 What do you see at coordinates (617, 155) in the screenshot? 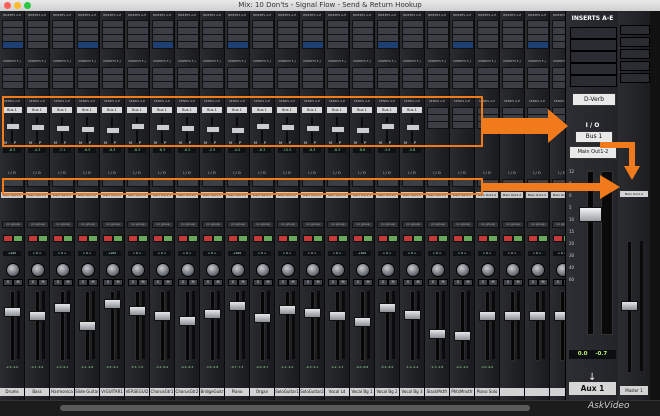
I see `aux-output-arrow-line` at bounding box center [617, 155].